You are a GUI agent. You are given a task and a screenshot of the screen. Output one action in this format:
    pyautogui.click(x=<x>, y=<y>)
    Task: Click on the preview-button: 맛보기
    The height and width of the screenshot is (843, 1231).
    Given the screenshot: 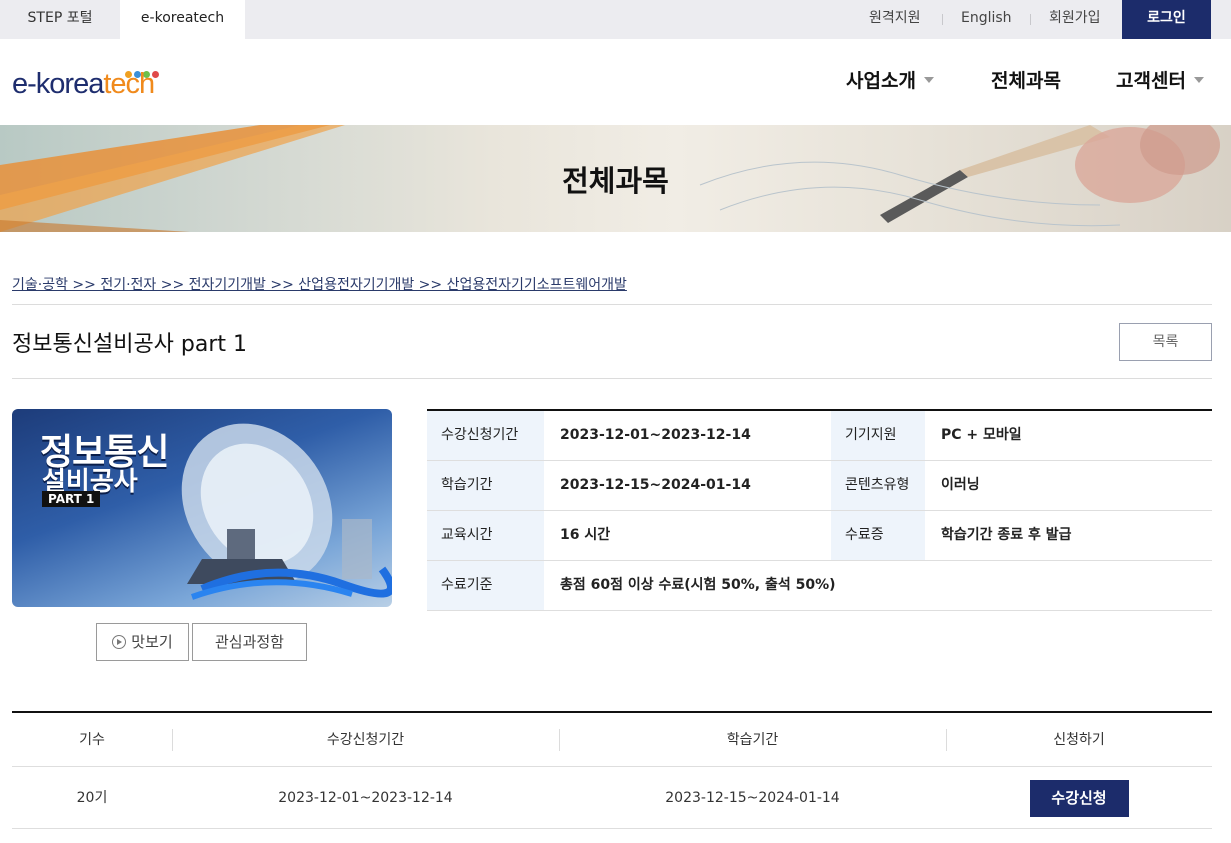 What is the action you would take?
    pyautogui.click(x=142, y=642)
    